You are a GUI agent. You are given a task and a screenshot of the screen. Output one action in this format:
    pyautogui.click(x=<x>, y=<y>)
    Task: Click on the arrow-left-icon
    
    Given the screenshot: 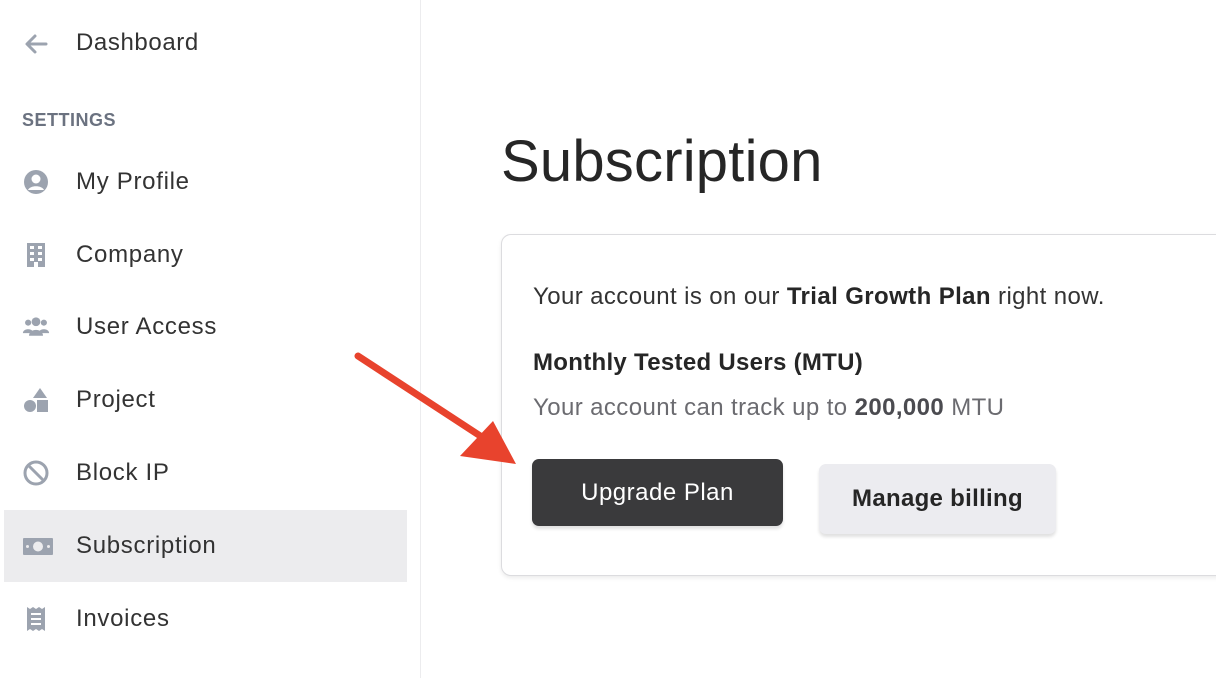 What is the action you would take?
    pyautogui.click(x=36, y=44)
    